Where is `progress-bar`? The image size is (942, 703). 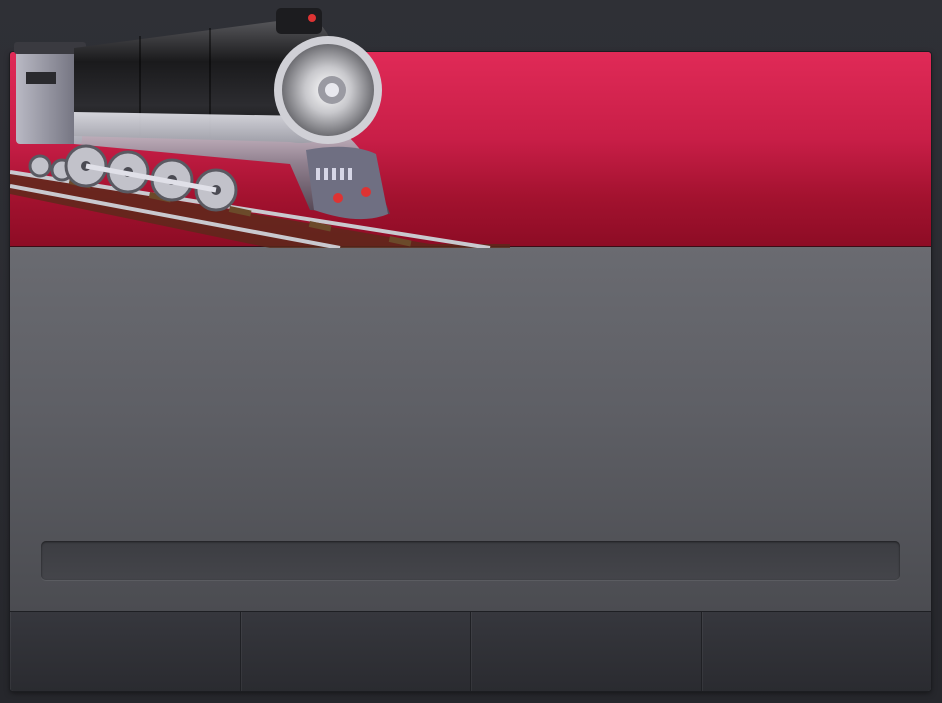 progress-bar is located at coordinates (470, 560).